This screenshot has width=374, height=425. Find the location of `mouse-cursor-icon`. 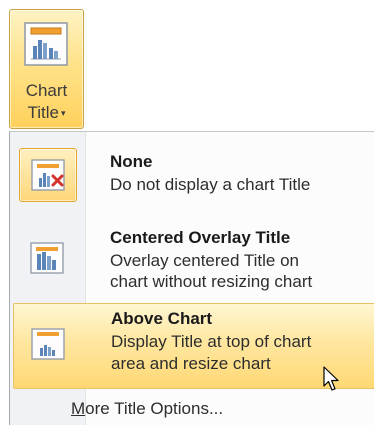

mouse-cursor-icon is located at coordinates (331, 378).